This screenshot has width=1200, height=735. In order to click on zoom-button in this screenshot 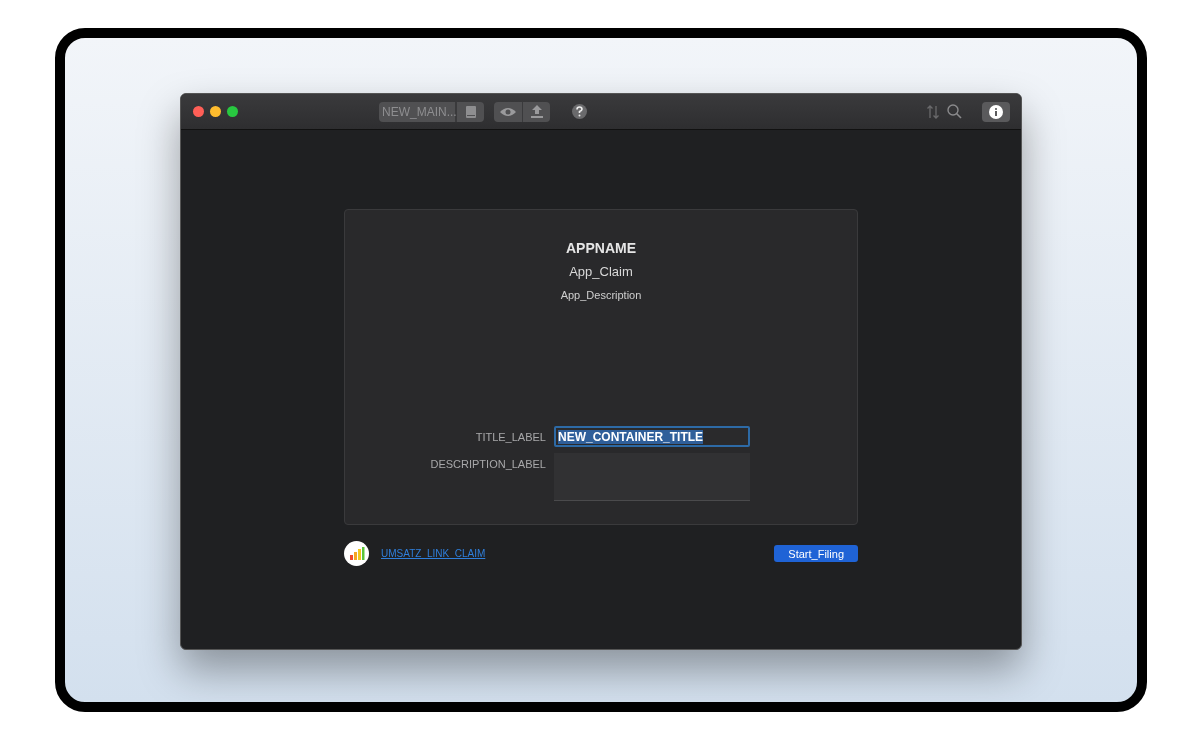, I will do `click(232, 111)`.